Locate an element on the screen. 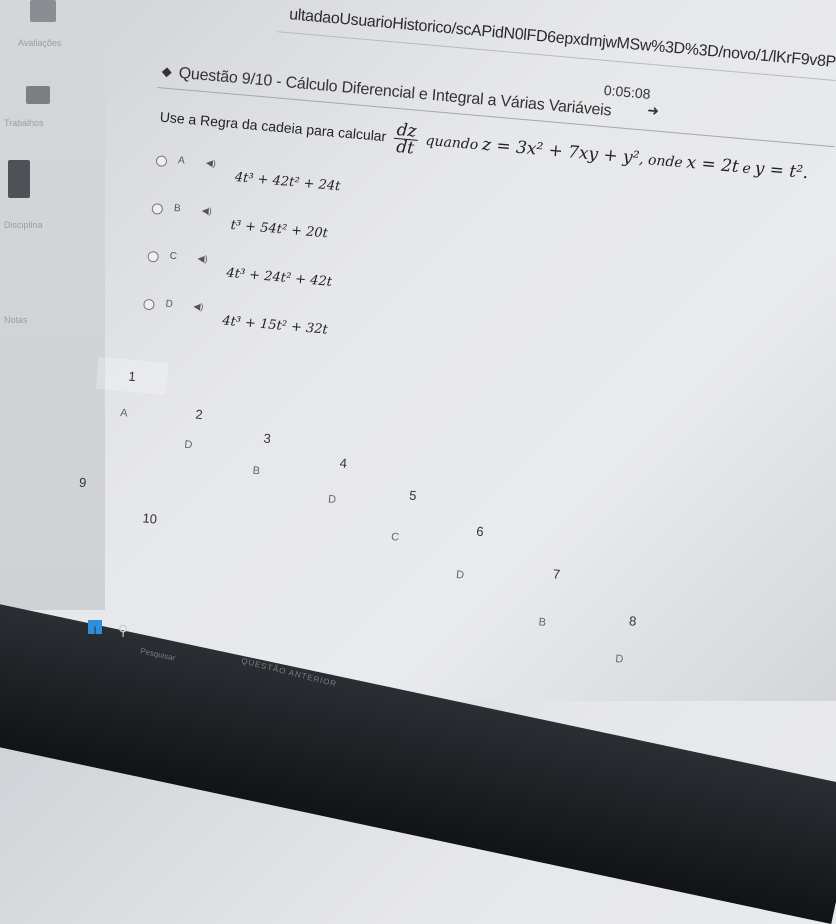  grid-question-3: 3 is located at coordinates (267, 438).